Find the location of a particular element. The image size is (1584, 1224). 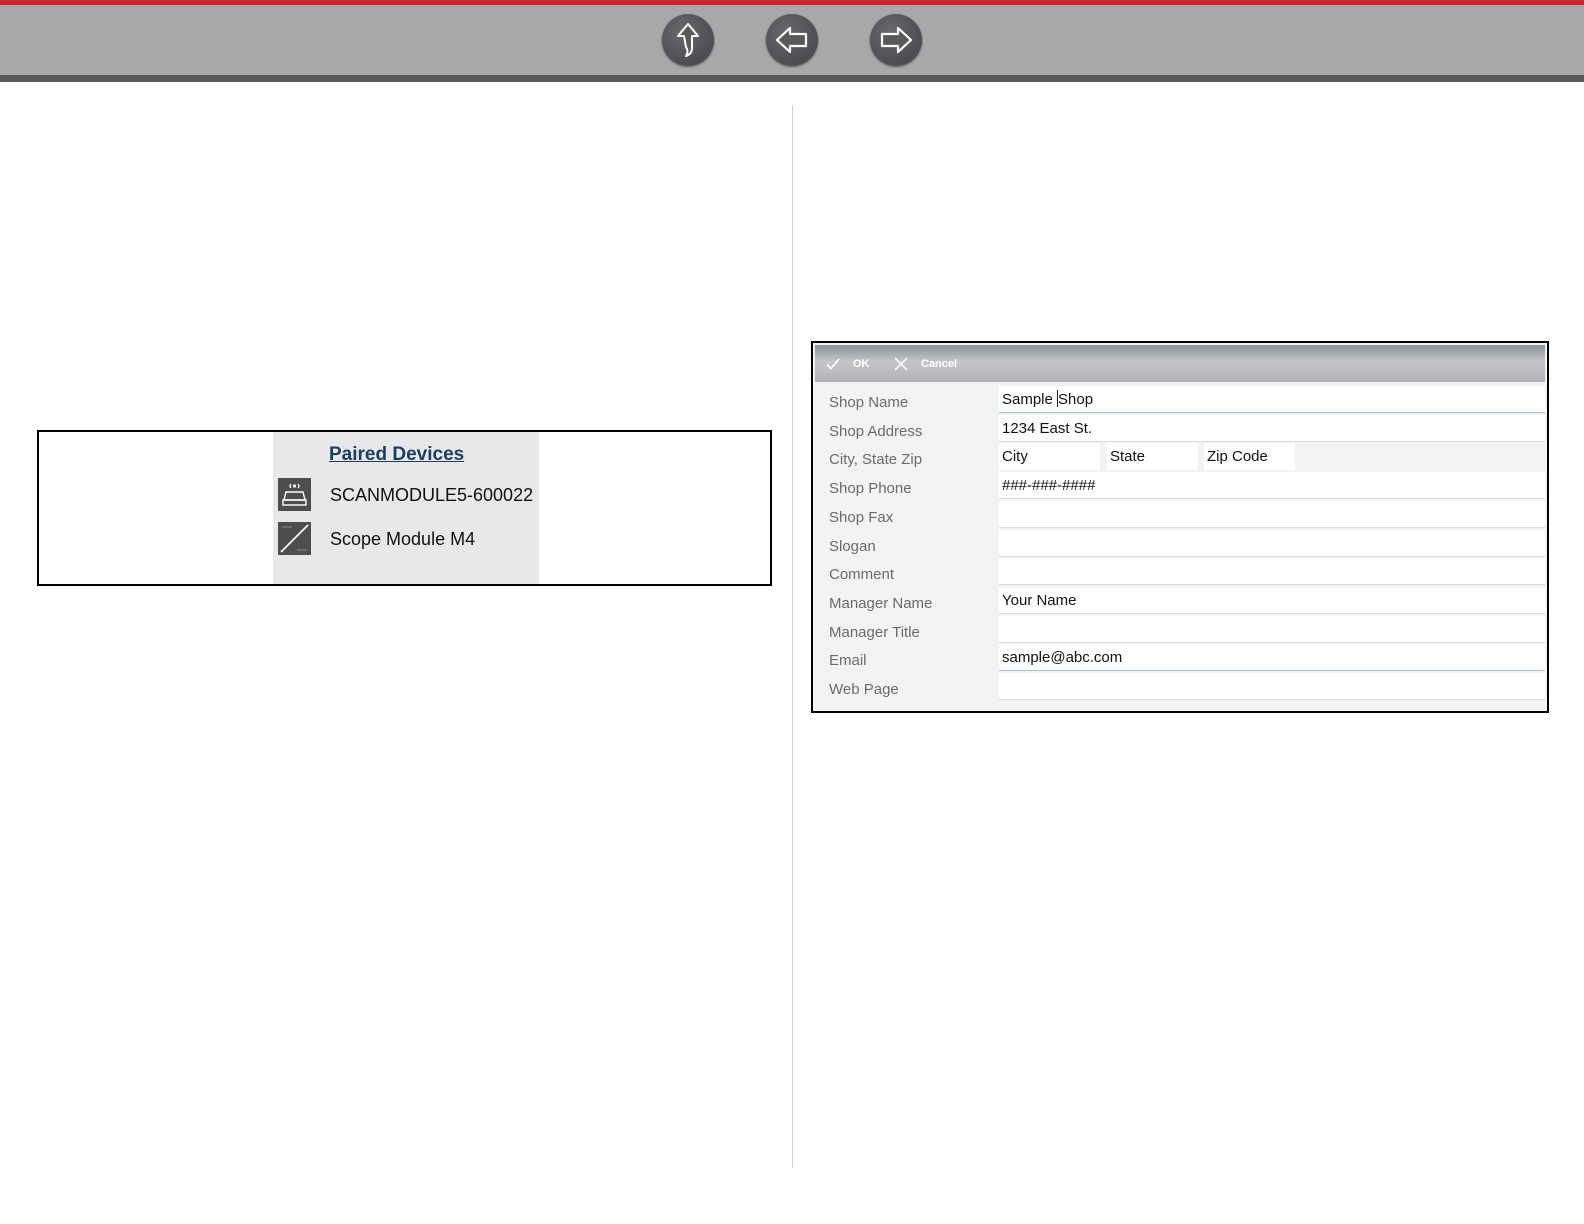

cancel-button: Cancel is located at coordinates (925, 363).